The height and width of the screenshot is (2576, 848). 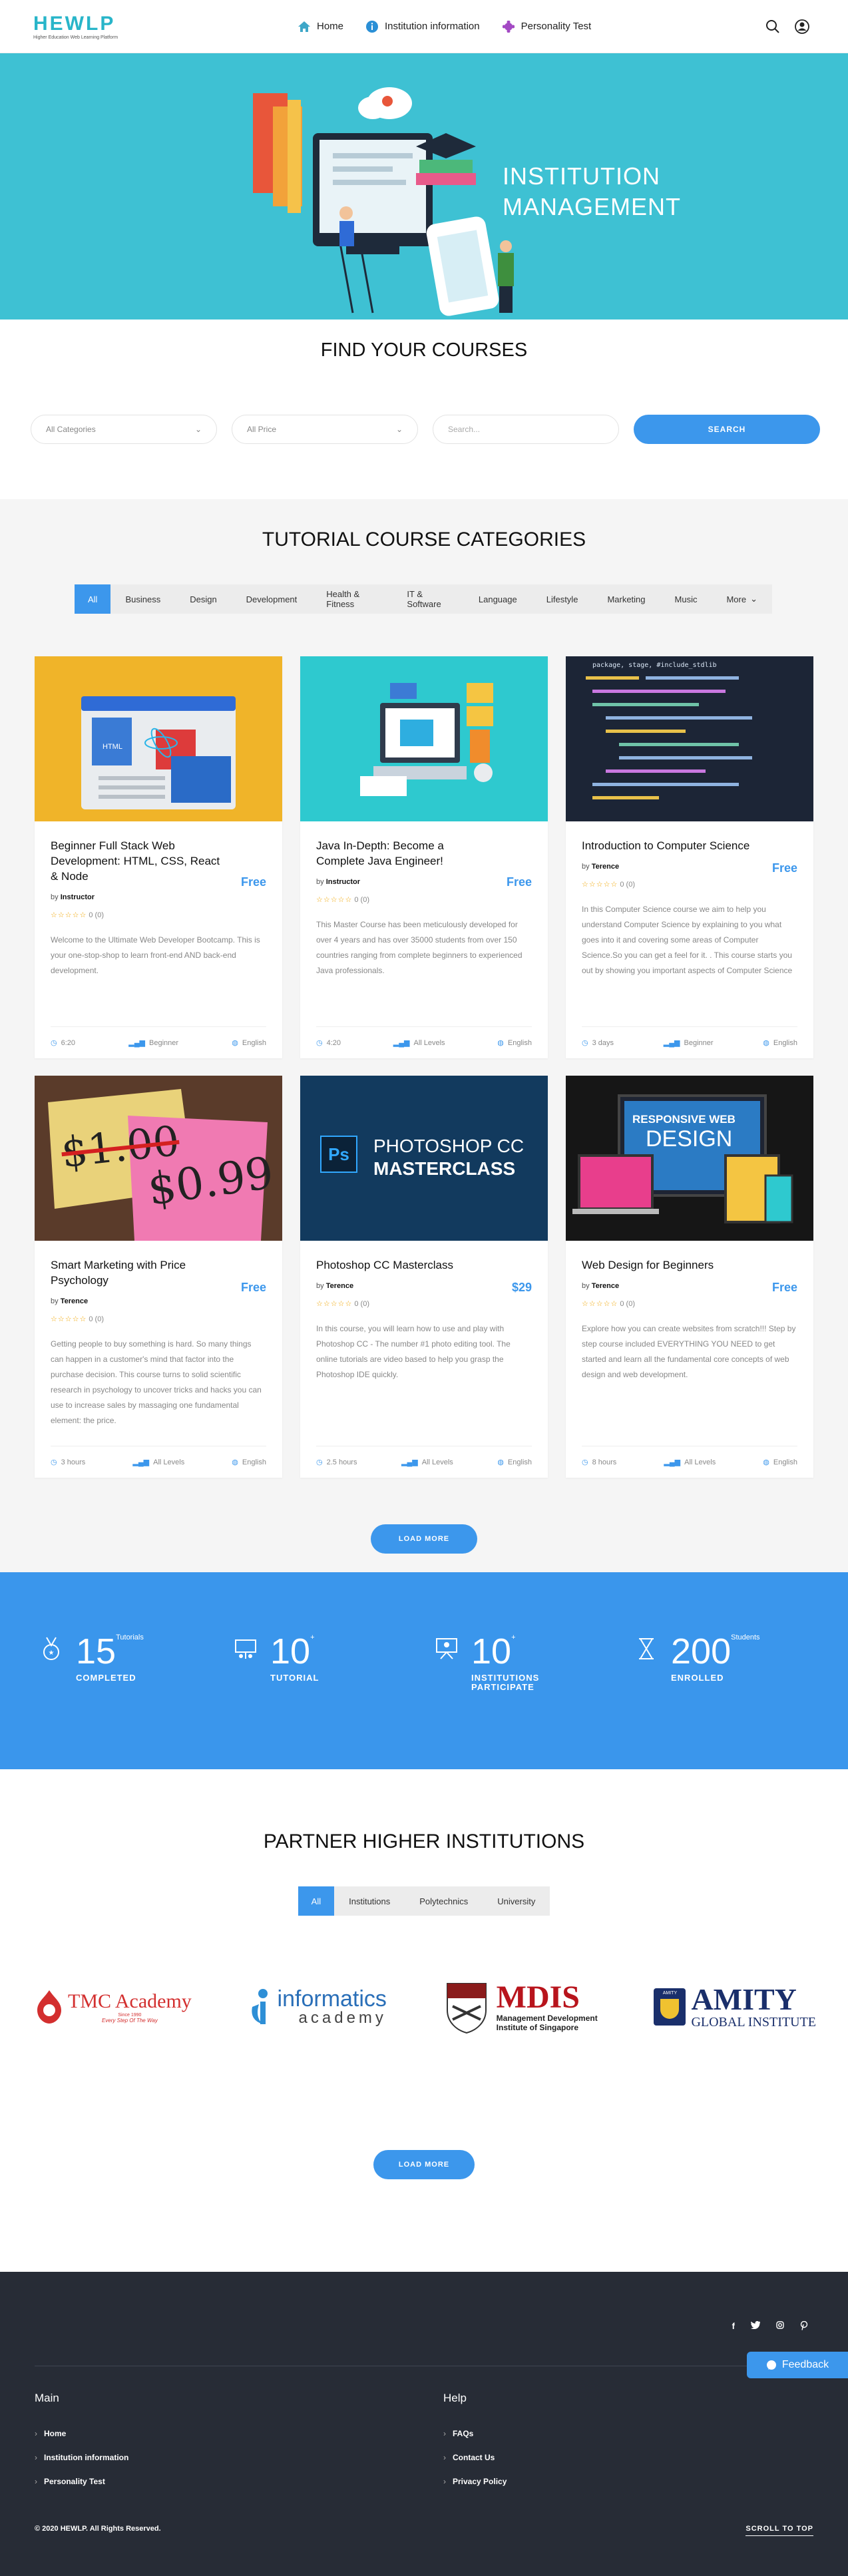 What do you see at coordinates (689, 1158) in the screenshot?
I see `course-thumbnail: RESPONSIVE WEB DESIGN` at bounding box center [689, 1158].